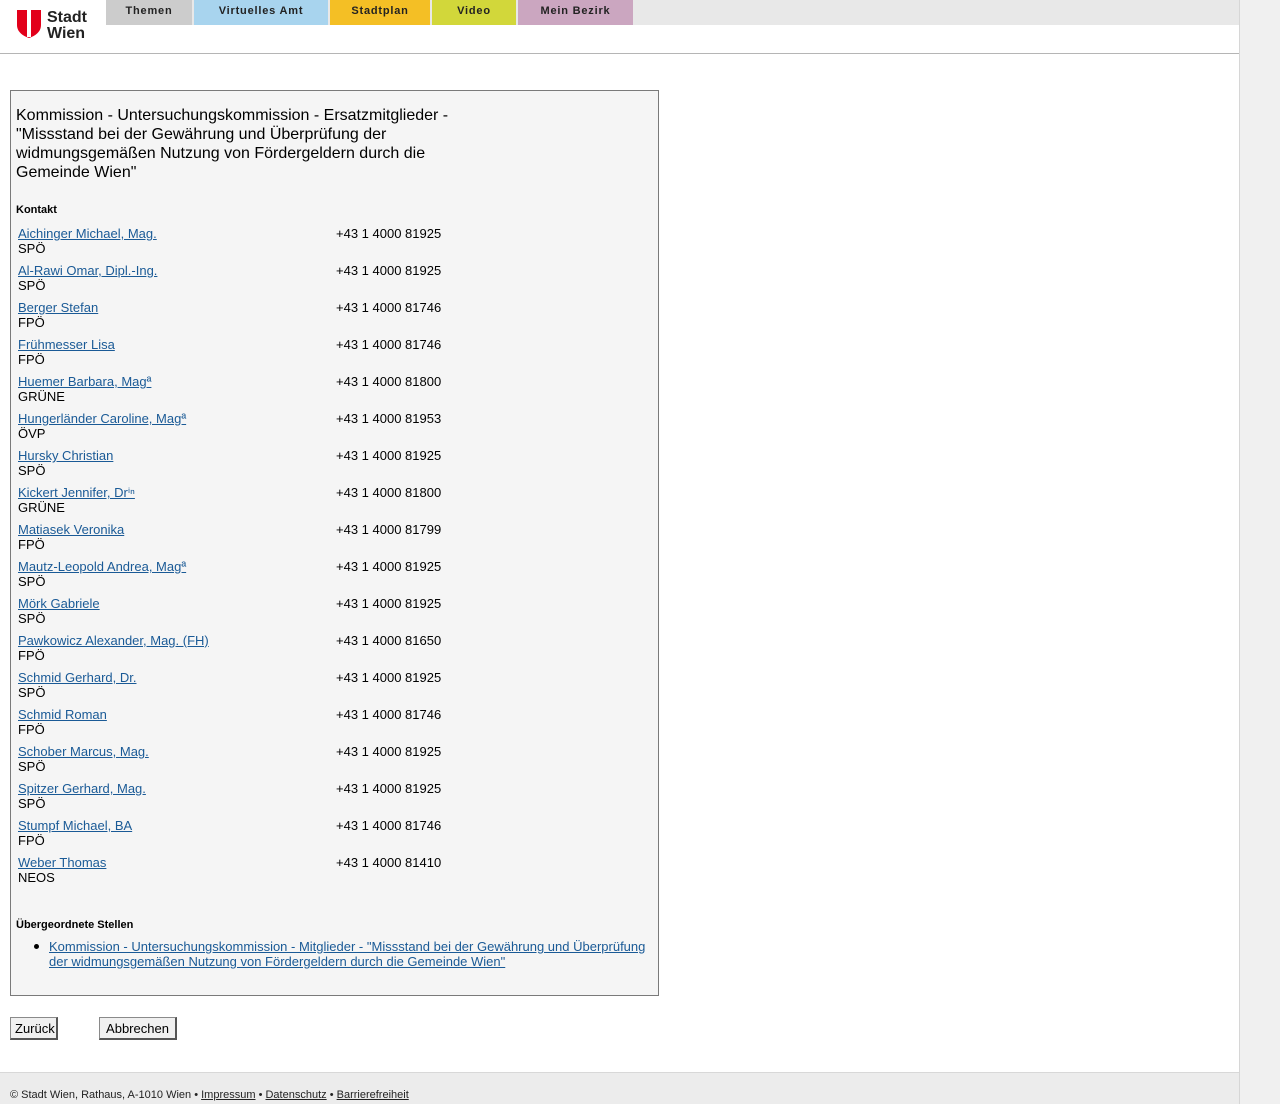  Describe the element at coordinates (84, 381) in the screenshot. I see `contact-name-link: Huemer Barbara, Magª` at that location.